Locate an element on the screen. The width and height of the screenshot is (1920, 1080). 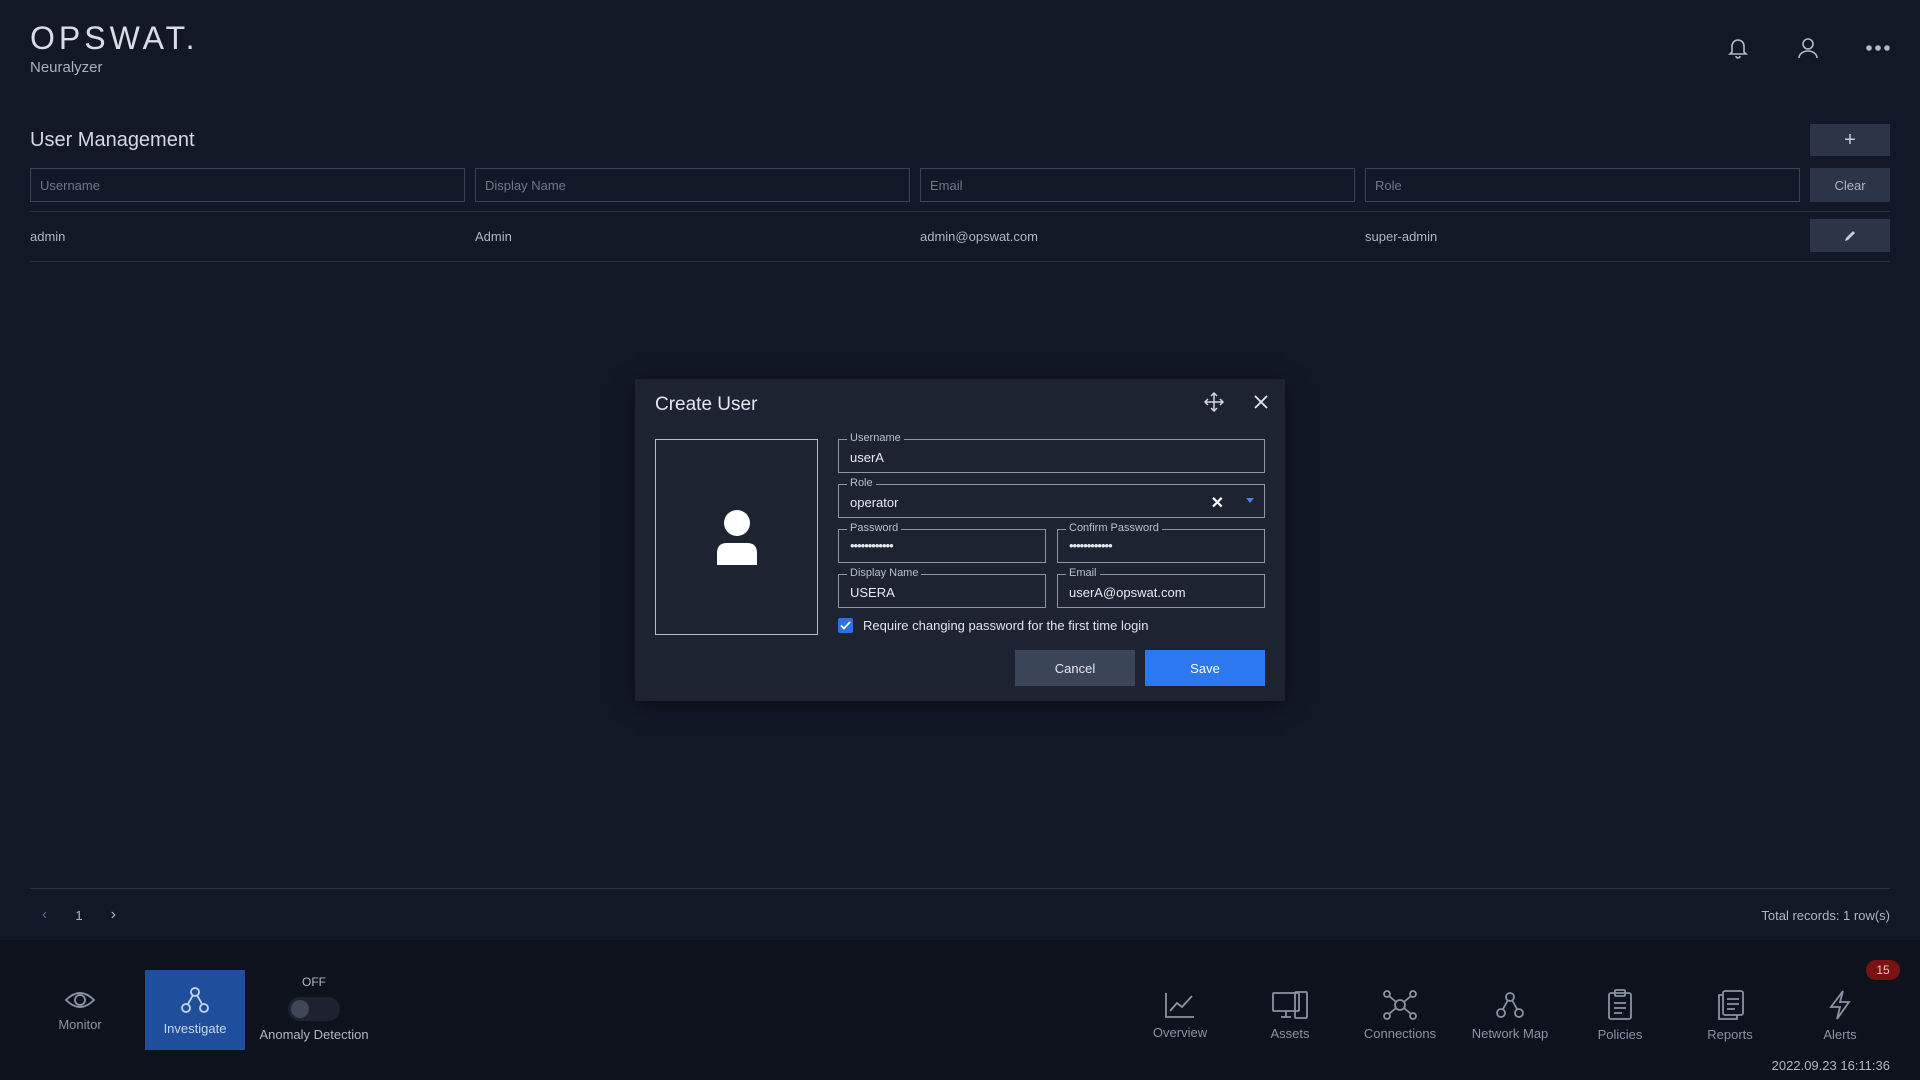
username-field: Username userA is located at coordinates (1051, 452).